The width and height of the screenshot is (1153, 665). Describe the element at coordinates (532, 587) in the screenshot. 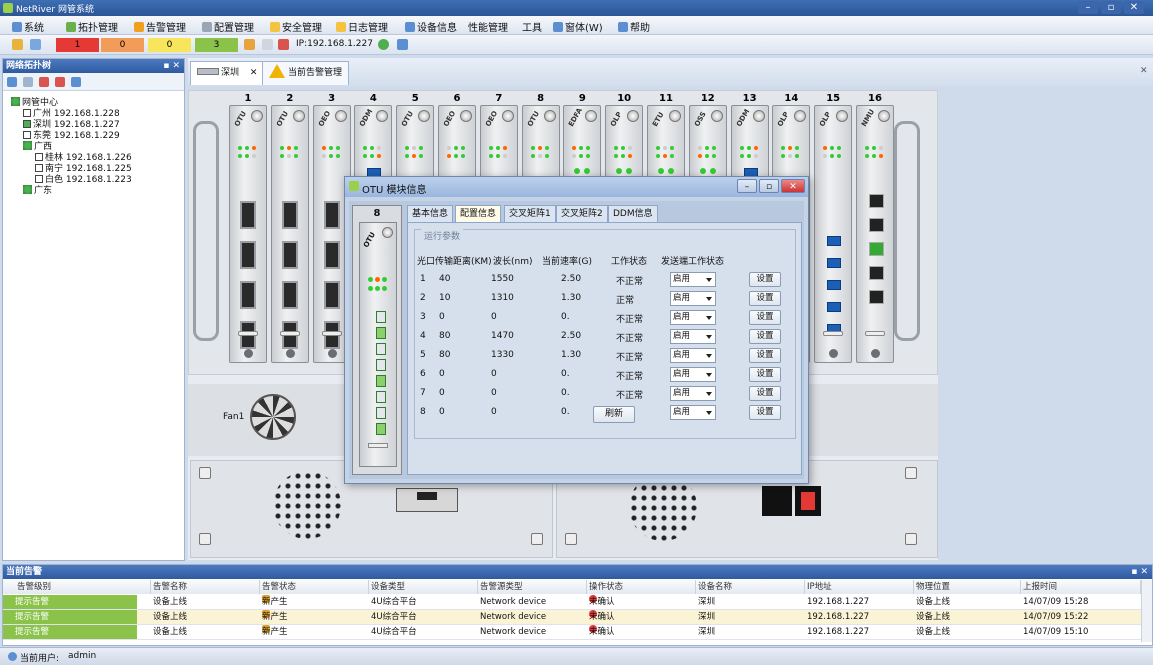

I see `alarm-column-header: 告警源类型` at that location.